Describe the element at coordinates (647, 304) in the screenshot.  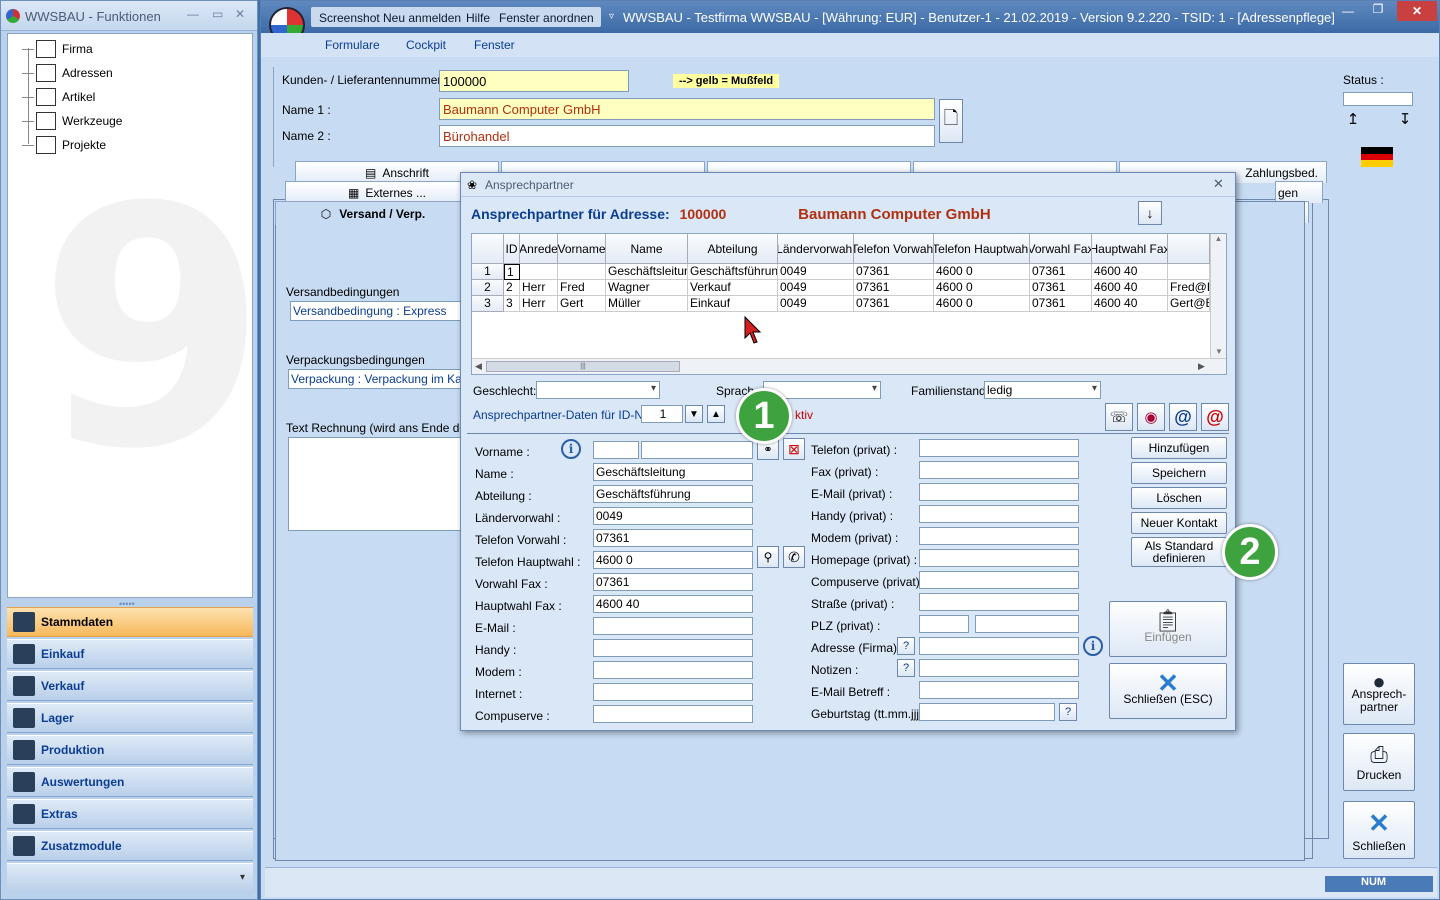
I see `grid-cell: Müller` at that location.